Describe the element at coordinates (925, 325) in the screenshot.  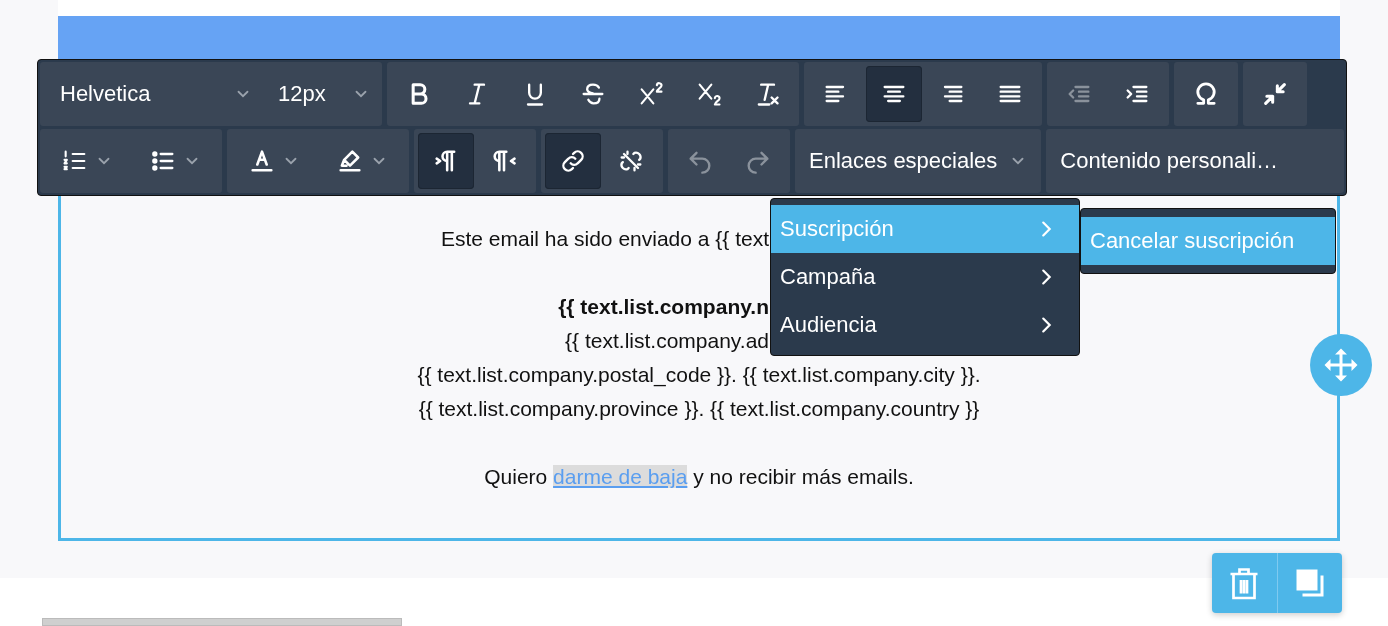
I see `menu-item: Audiencia` at that location.